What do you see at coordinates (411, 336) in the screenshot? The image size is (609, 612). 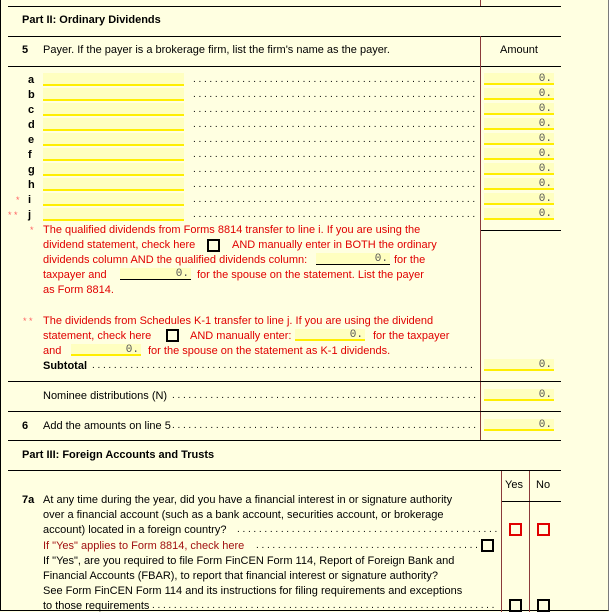 I see `note2-line2c: for the taxpayer` at bounding box center [411, 336].